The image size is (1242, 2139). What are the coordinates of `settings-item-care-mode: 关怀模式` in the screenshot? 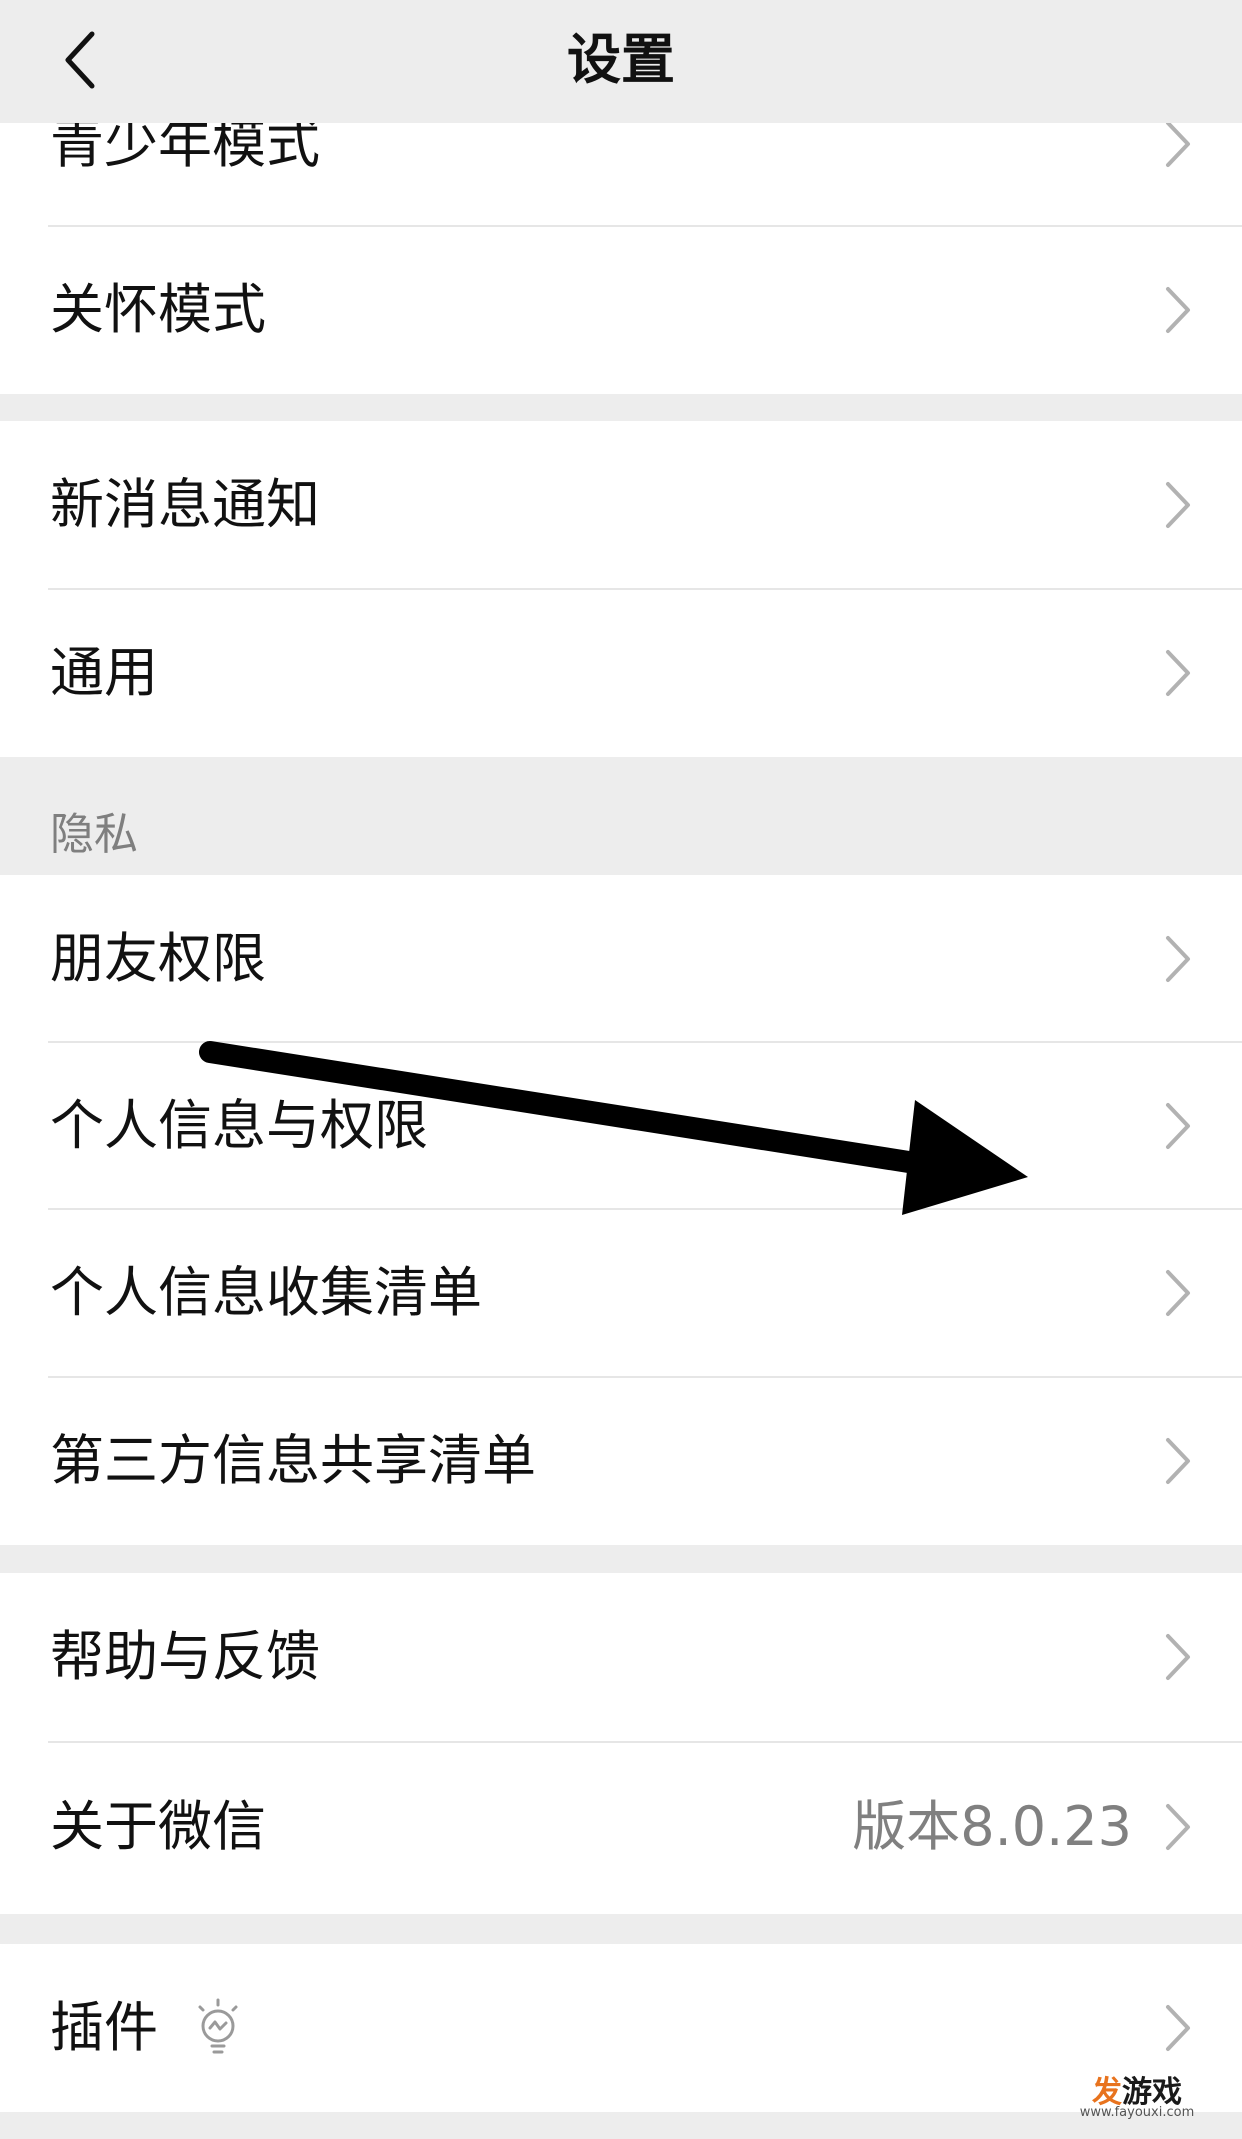 It's located at (621, 310).